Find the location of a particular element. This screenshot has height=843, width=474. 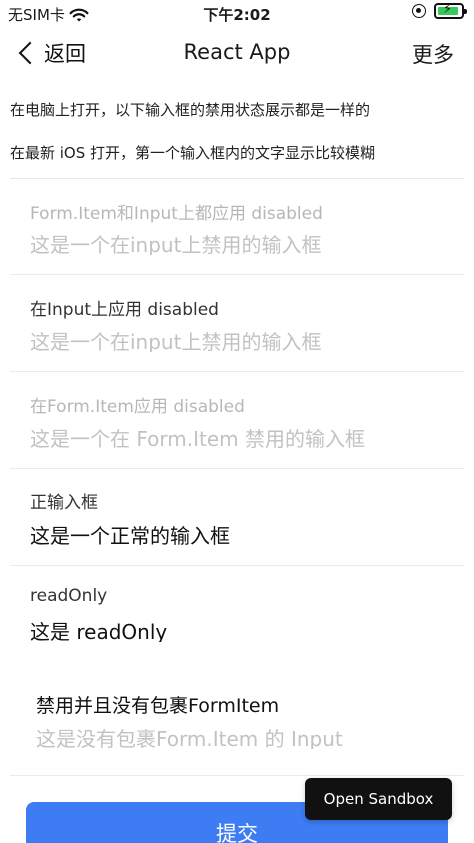

battery-icon: ⚡ is located at coordinates (450, 10).